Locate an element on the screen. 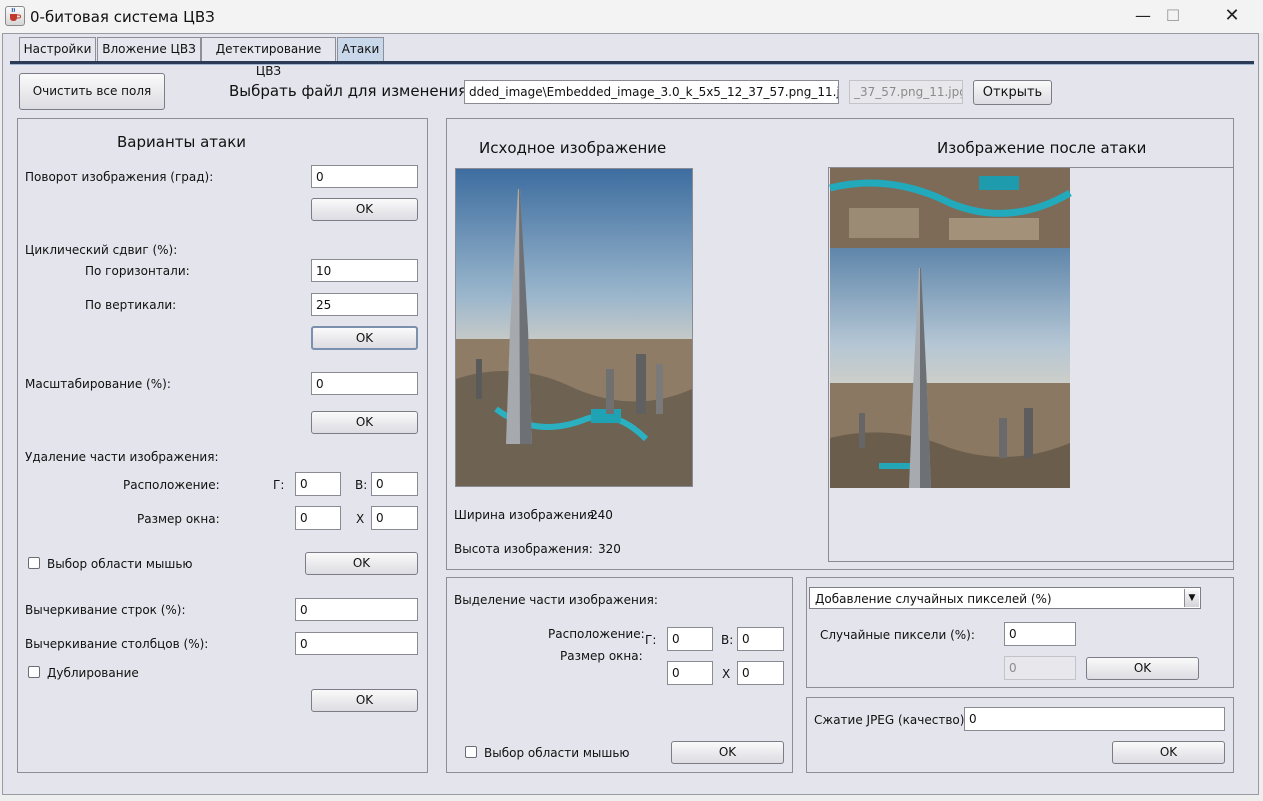  file-select-label: Выбрать файл для изменения: is located at coordinates (351, 91).